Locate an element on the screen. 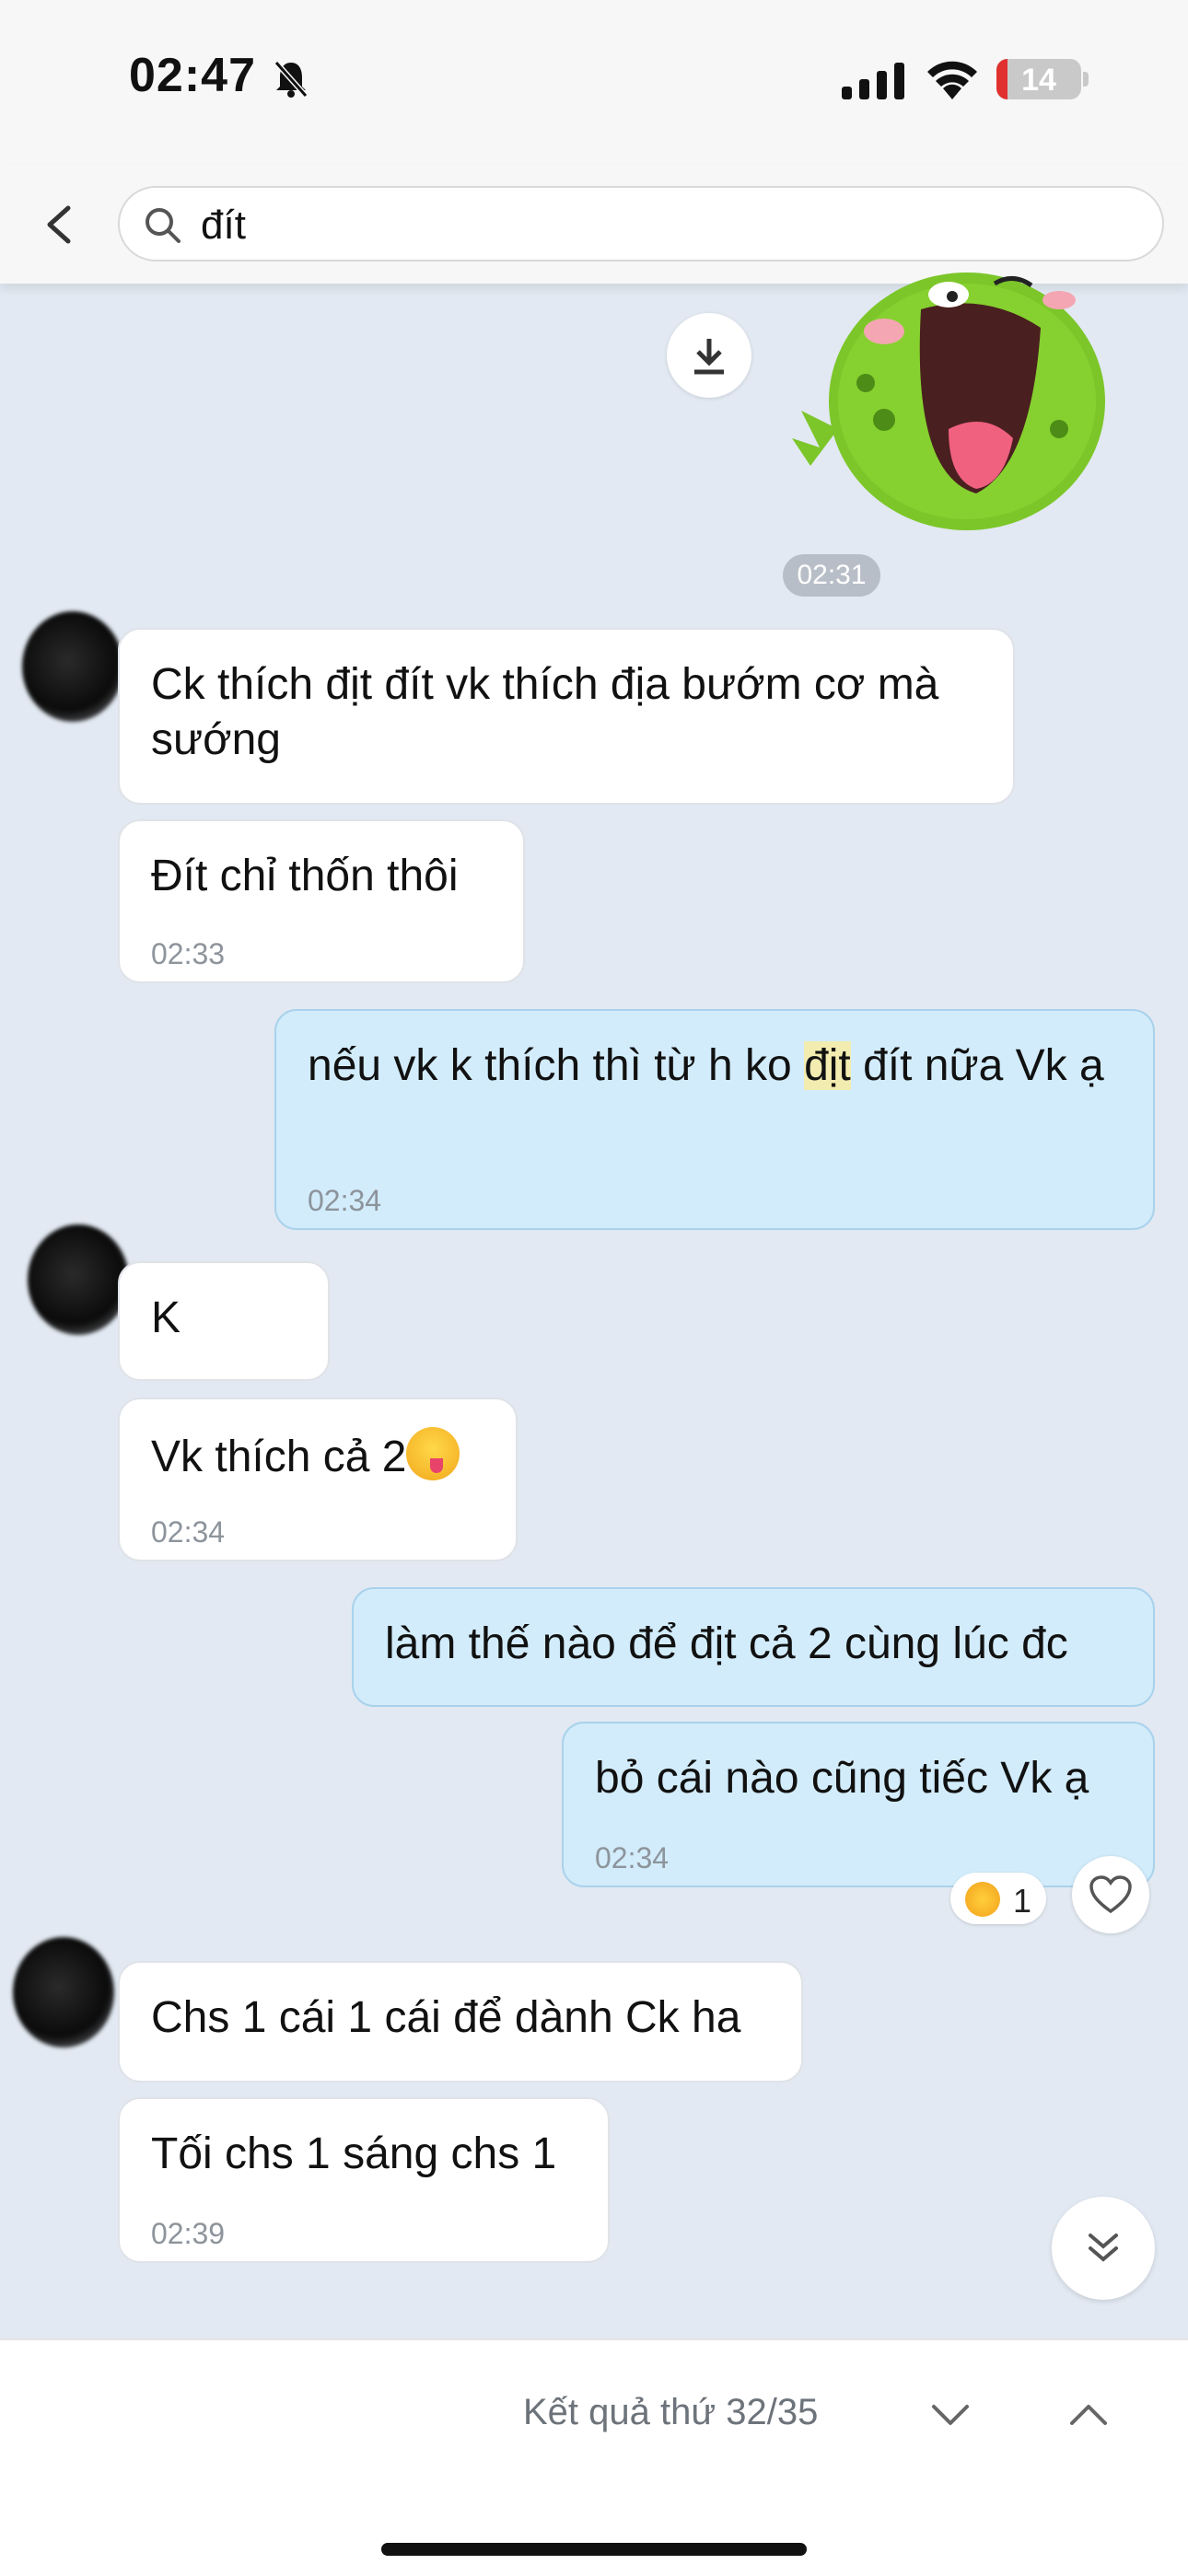 The height and width of the screenshot is (2576, 1188). laugh-emoji-icon is located at coordinates (982, 1899).